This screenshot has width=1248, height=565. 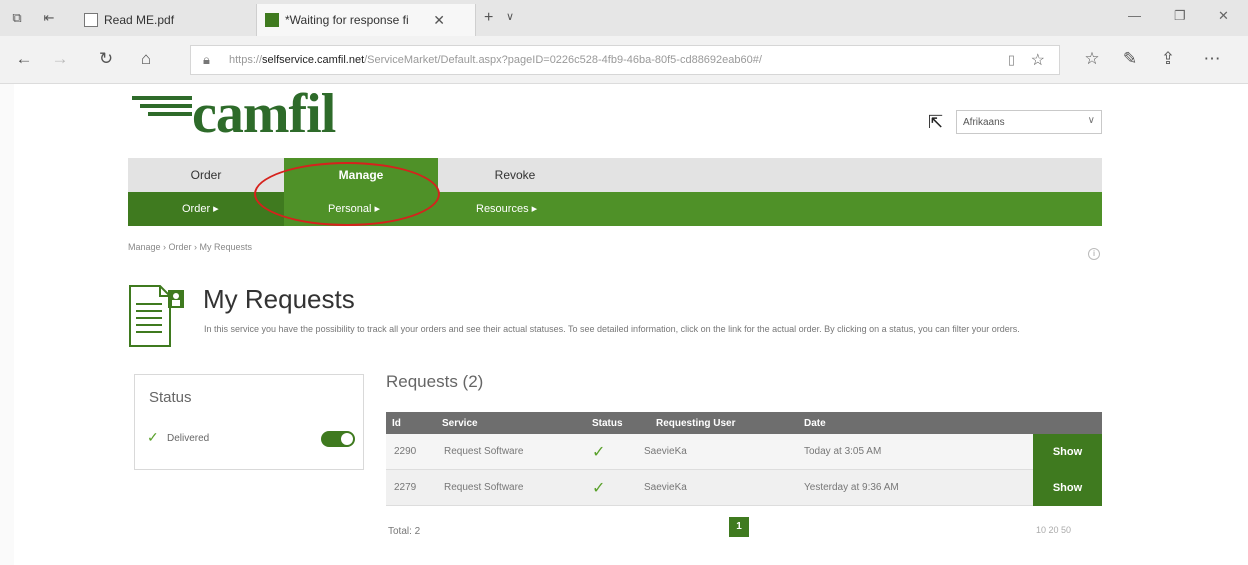 I want to click on chevron-down-icon: ∨, so click(x=1091, y=120).